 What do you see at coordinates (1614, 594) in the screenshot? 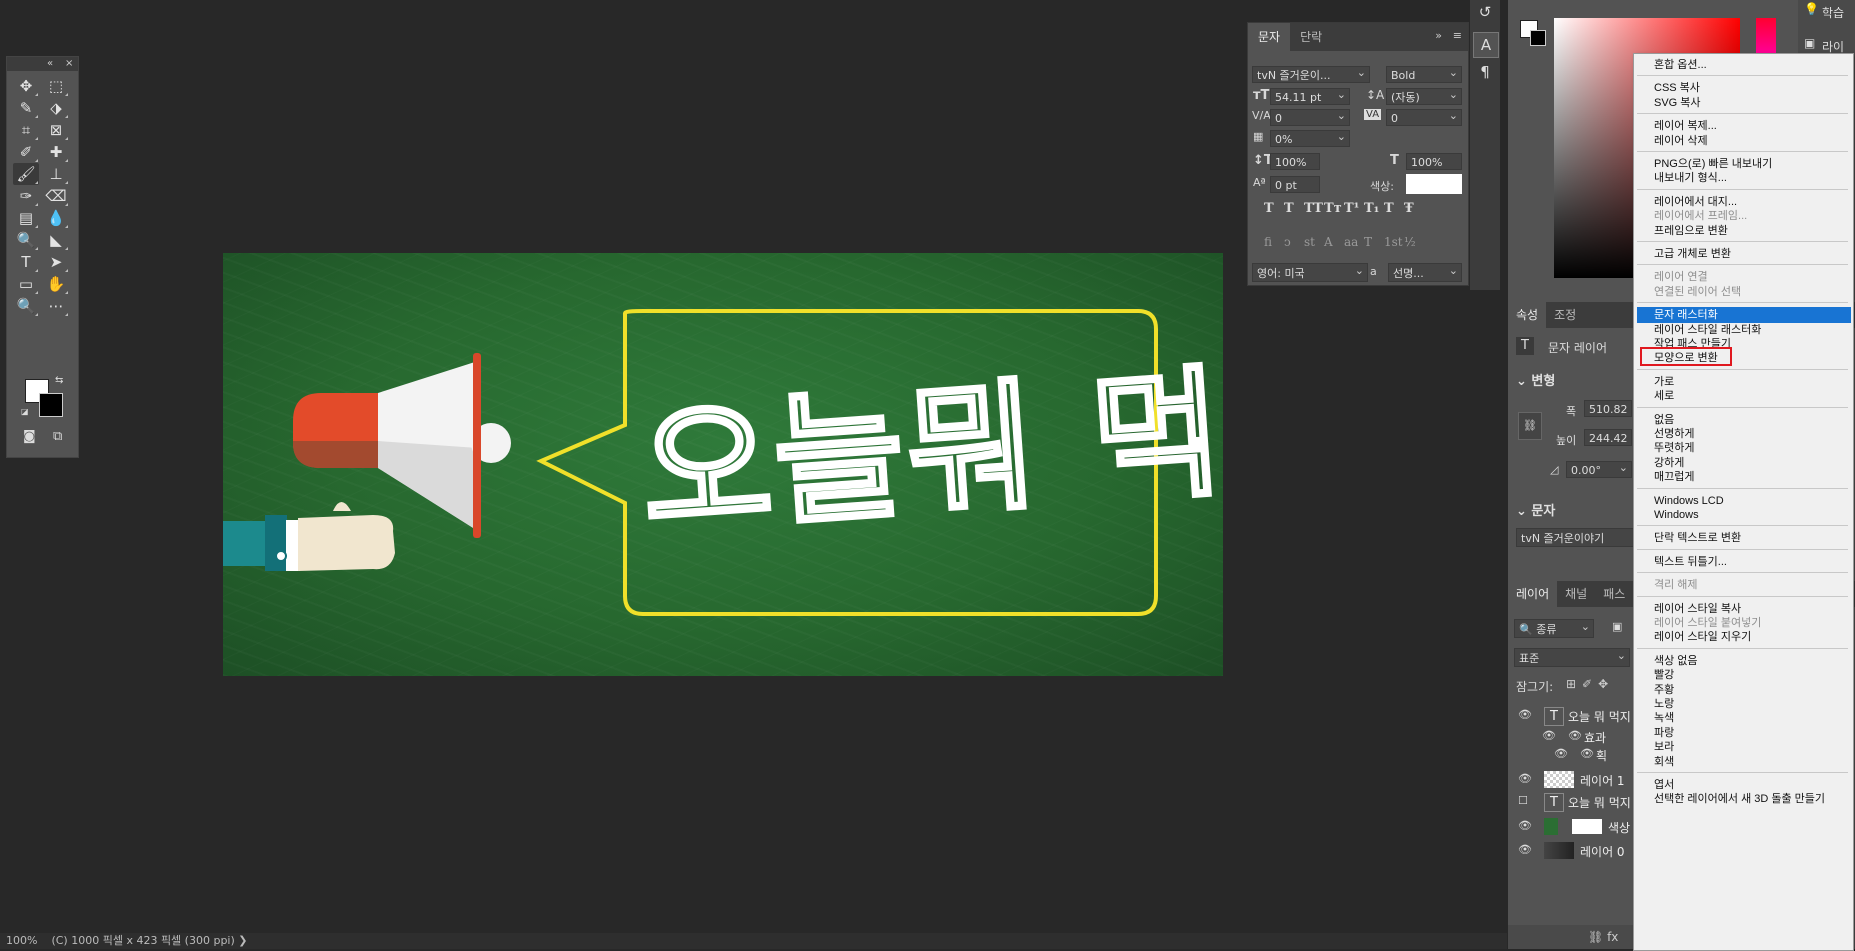
I see `tab-paths: 패스` at bounding box center [1614, 594].